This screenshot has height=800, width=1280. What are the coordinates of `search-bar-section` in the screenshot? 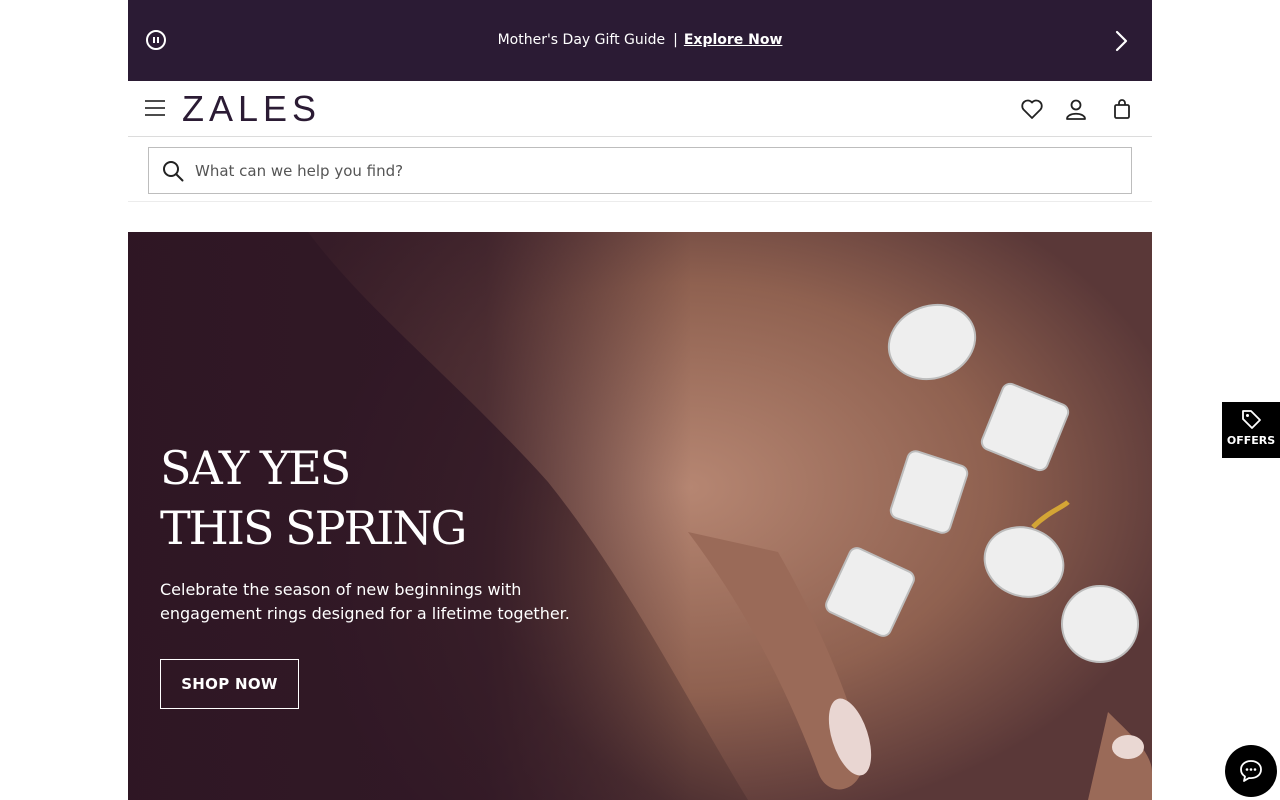 It's located at (640, 169).